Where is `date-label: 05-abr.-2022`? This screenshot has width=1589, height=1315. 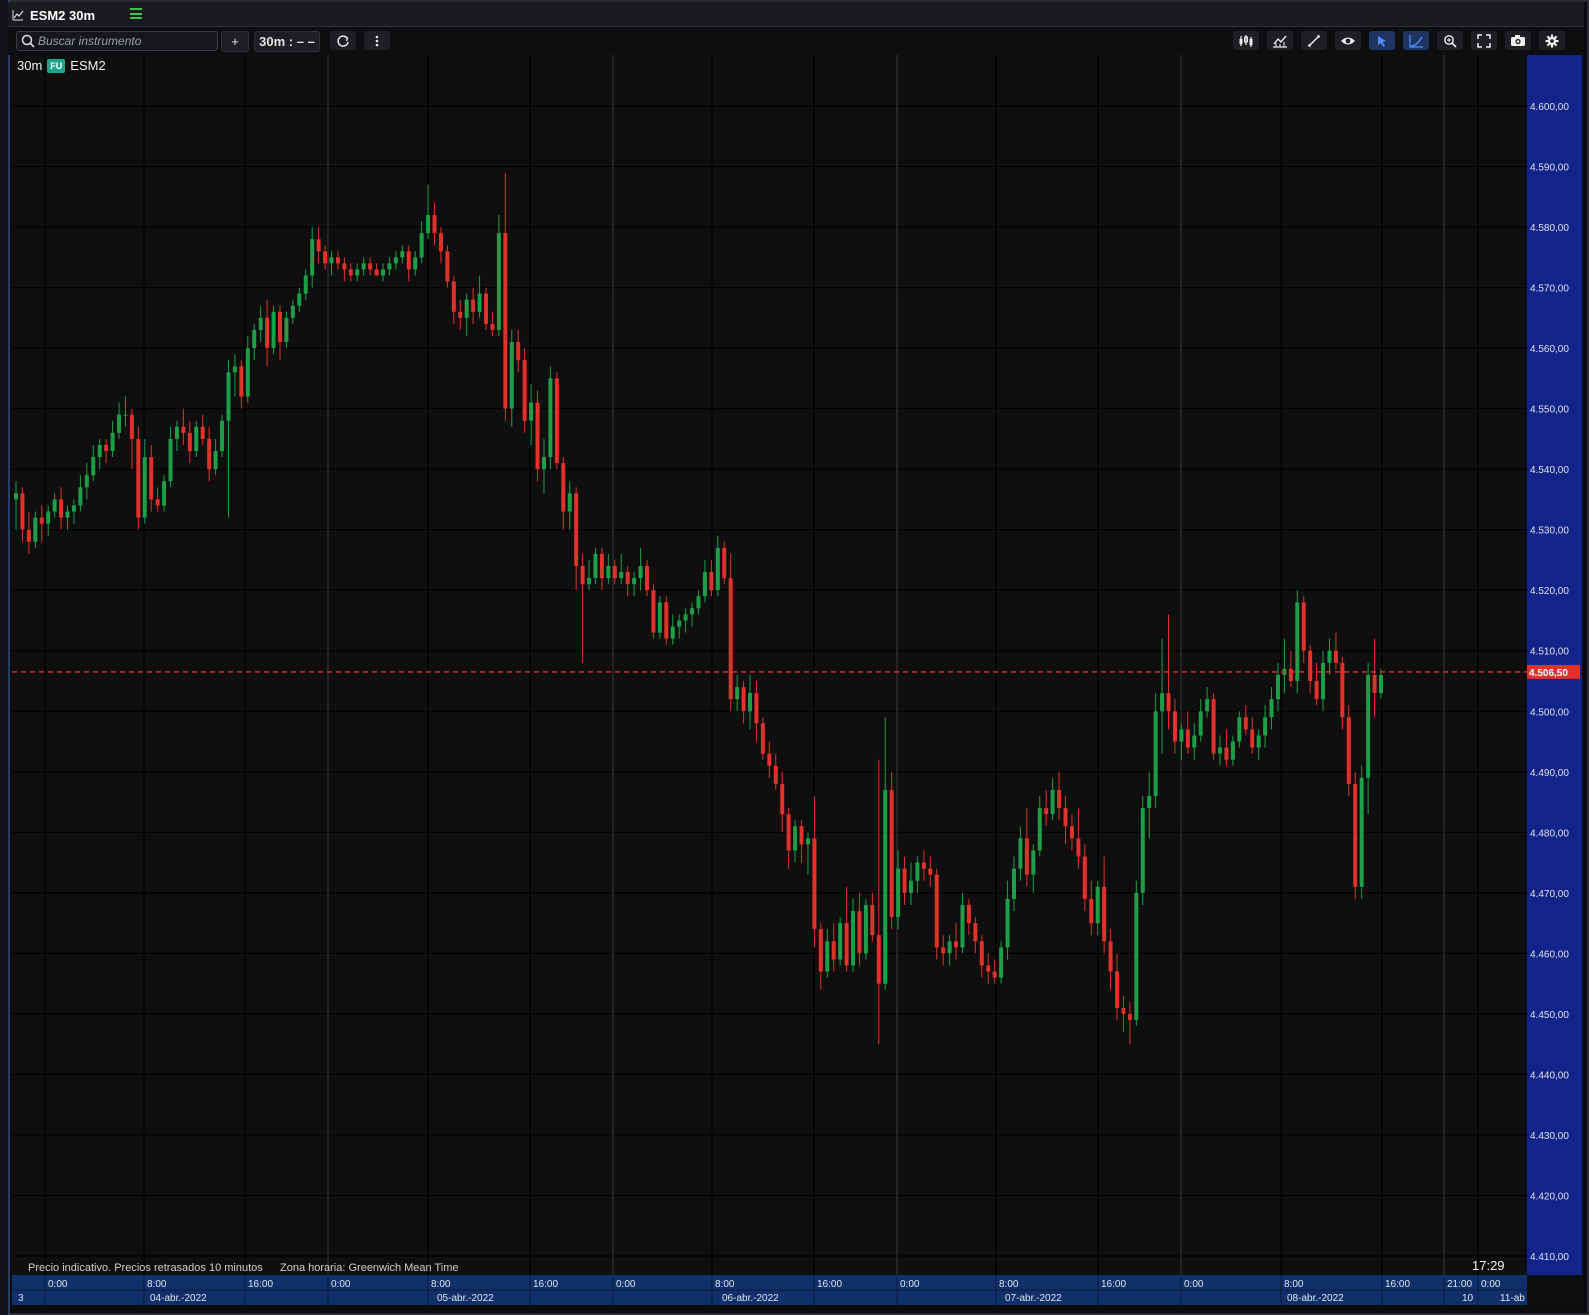
date-label: 05-abr.-2022 is located at coordinates (465, 1298).